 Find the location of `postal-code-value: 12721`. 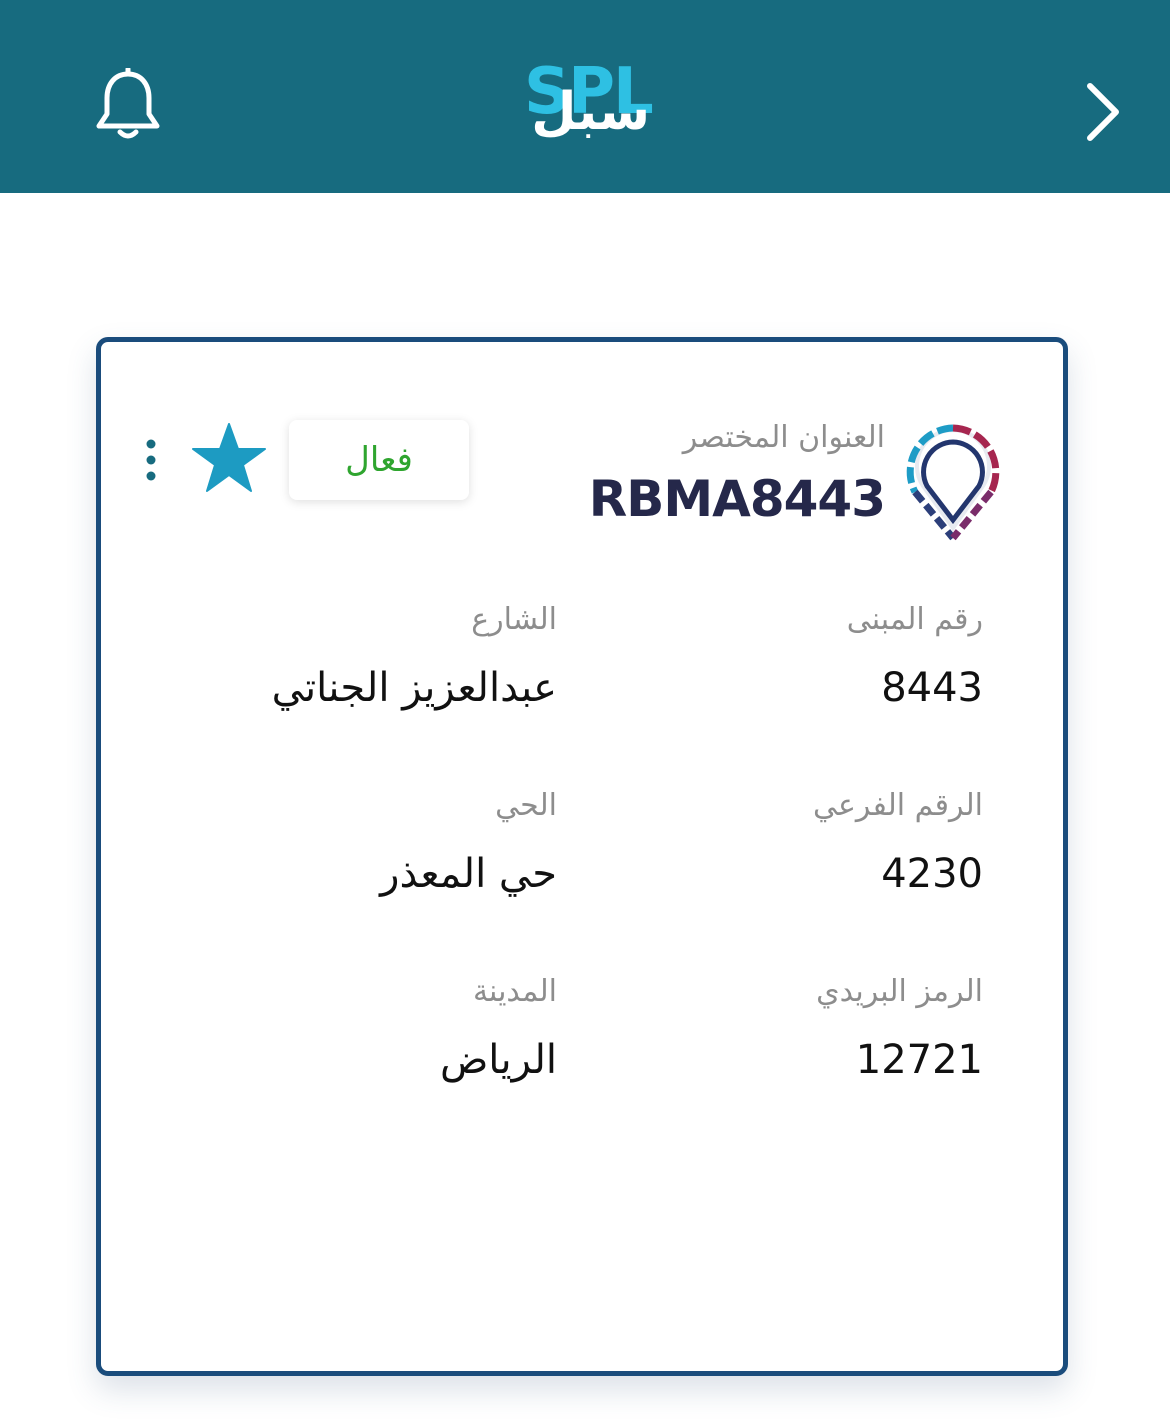

postal-code-value: 12721 is located at coordinates (919, 1060).